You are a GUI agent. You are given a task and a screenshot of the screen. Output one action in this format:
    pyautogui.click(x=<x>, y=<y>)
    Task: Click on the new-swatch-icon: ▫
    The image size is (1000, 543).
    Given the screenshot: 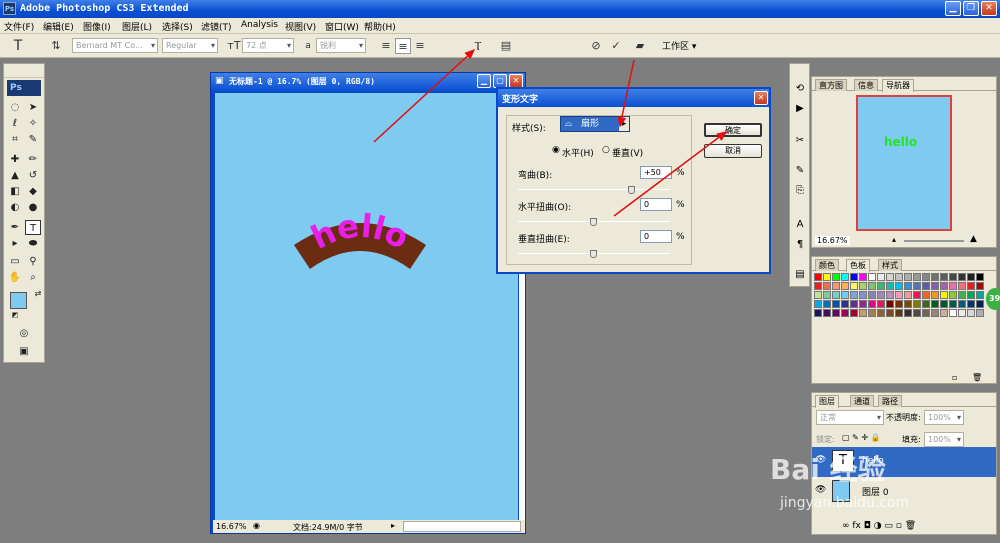 What is the action you would take?
    pyautogui.click(x=954, y=377)
    